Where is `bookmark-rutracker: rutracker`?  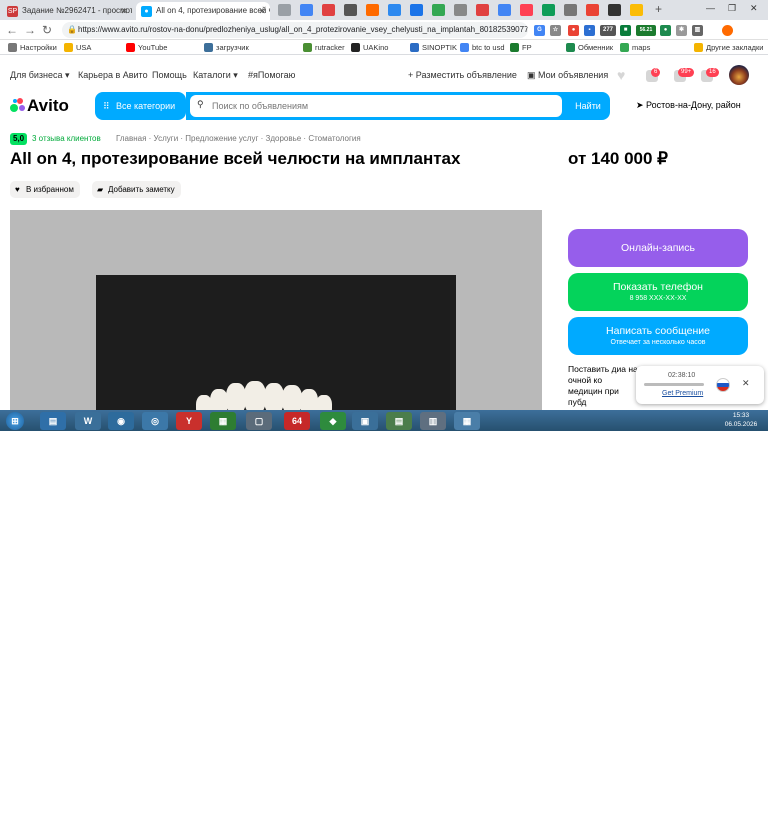 bookmark-rutracker: rutracker is located at coordinates (324, 47).